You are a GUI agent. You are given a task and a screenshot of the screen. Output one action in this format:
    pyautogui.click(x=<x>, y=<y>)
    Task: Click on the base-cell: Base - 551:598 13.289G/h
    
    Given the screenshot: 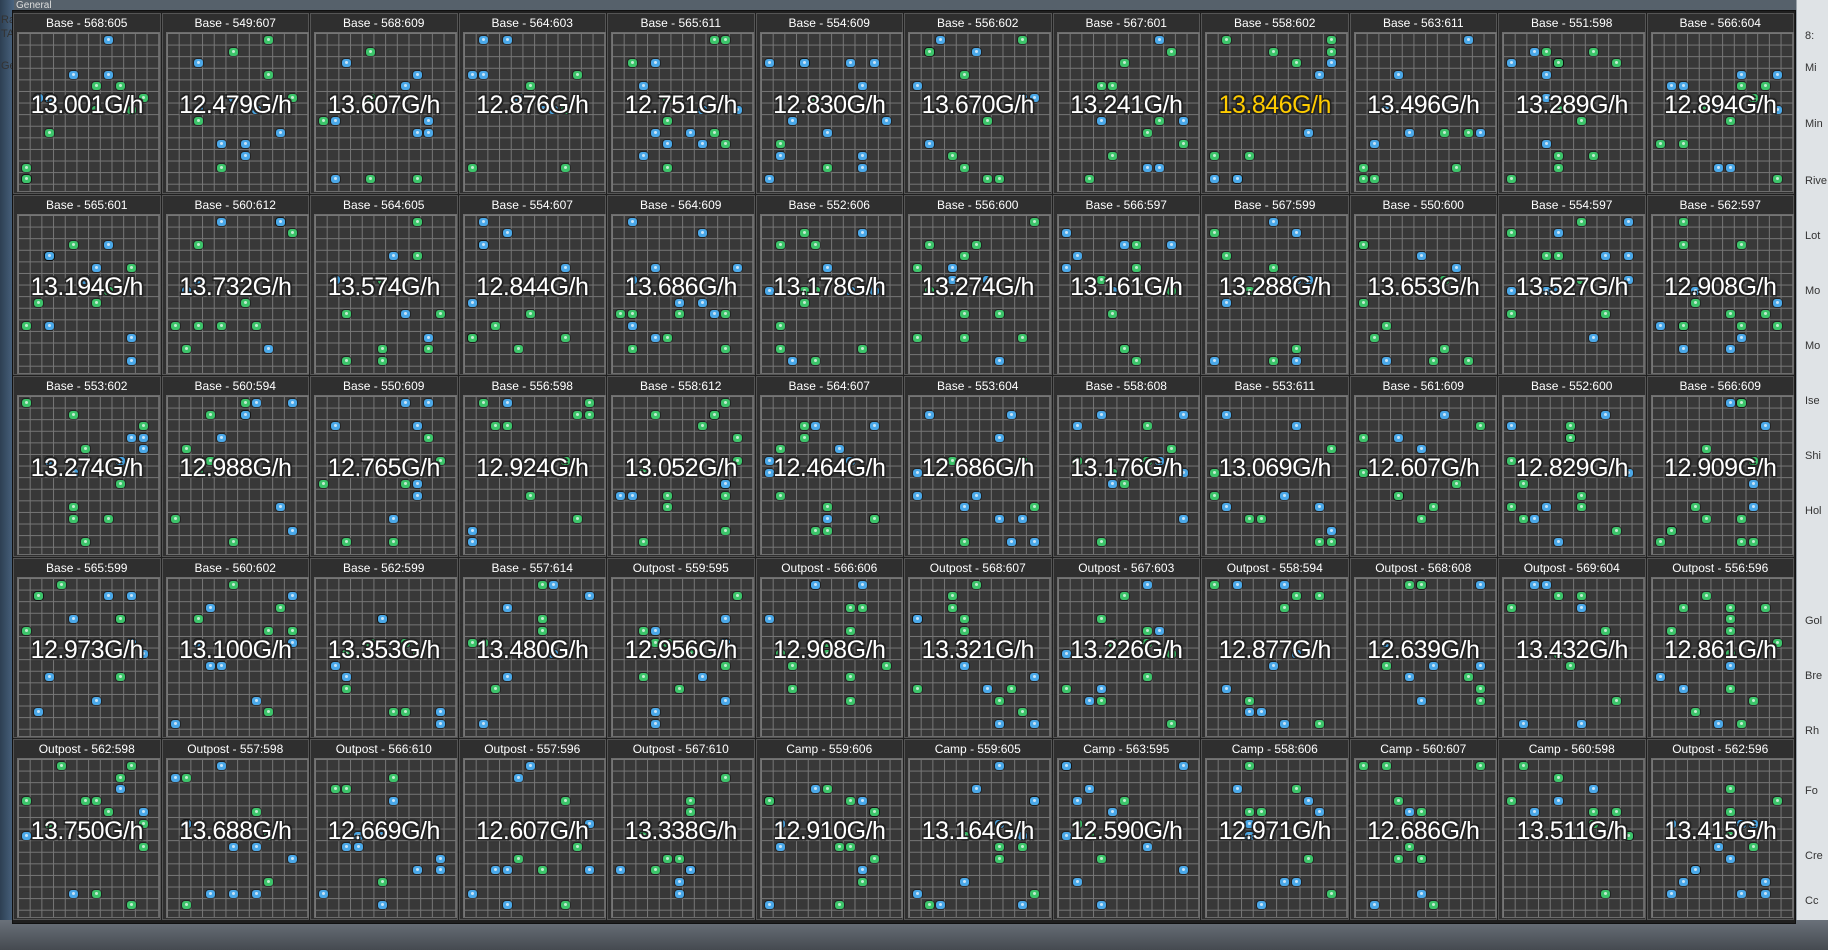 What is the action you would take?
    pyautogui.click(x=1572, y=103)
    